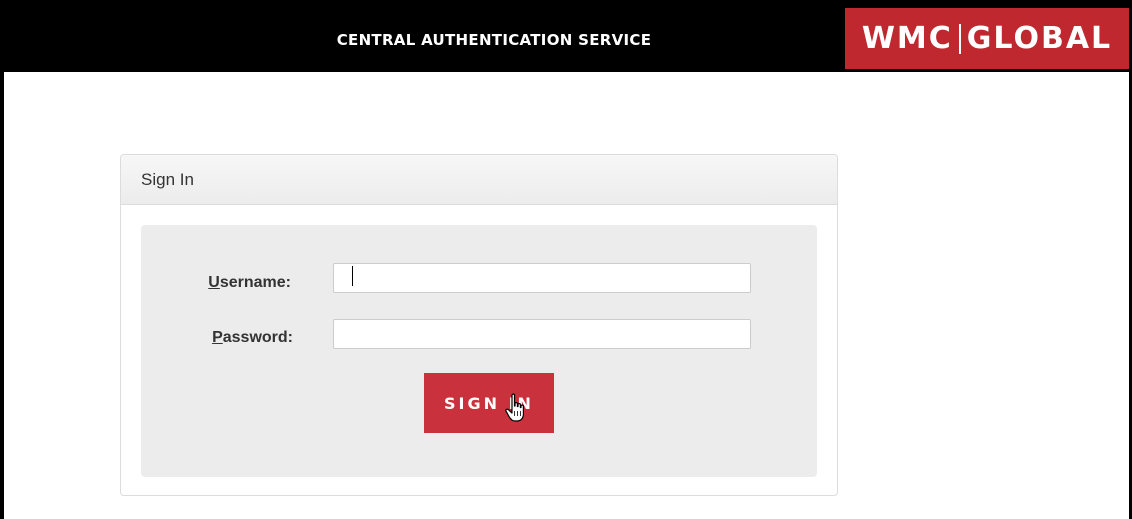 The image size is (1132, 519). What do you see at coordinates (542, 334) in the screenshot?
I see `password-input` at bounding box center [542, 334].